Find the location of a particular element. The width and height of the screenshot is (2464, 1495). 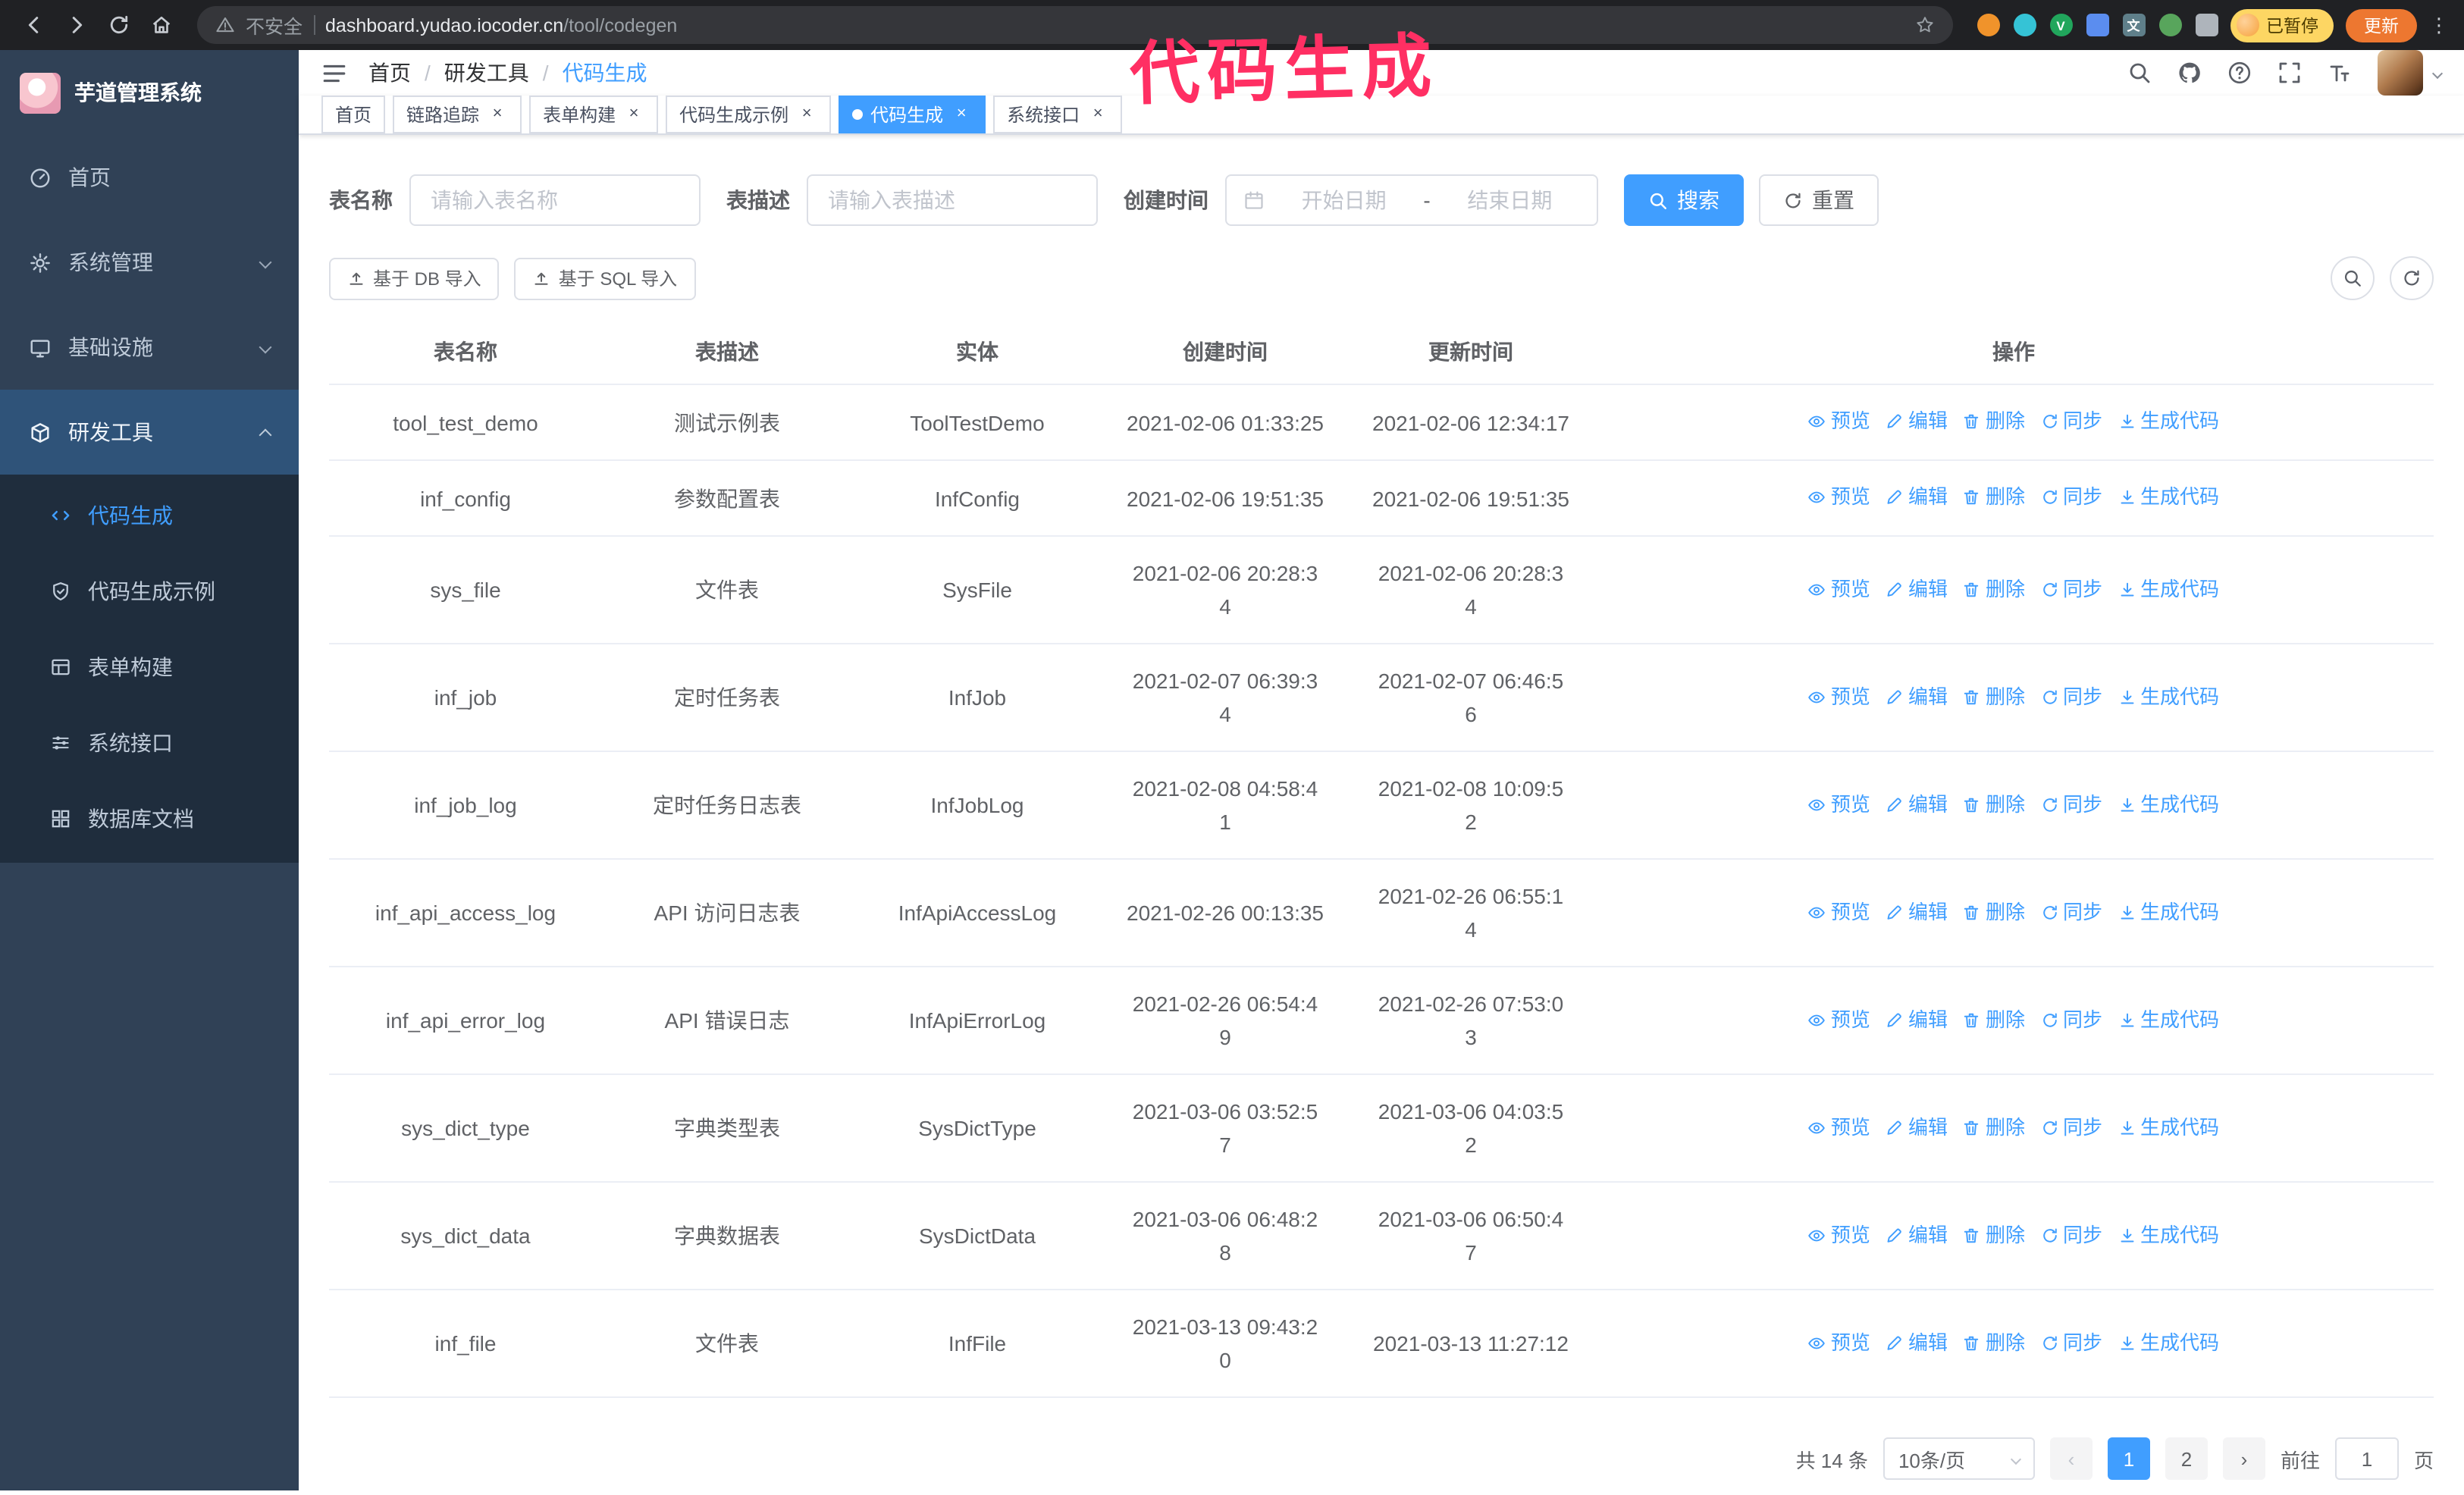

page-1-button: 1 is located at coordinates (2129, 1459).